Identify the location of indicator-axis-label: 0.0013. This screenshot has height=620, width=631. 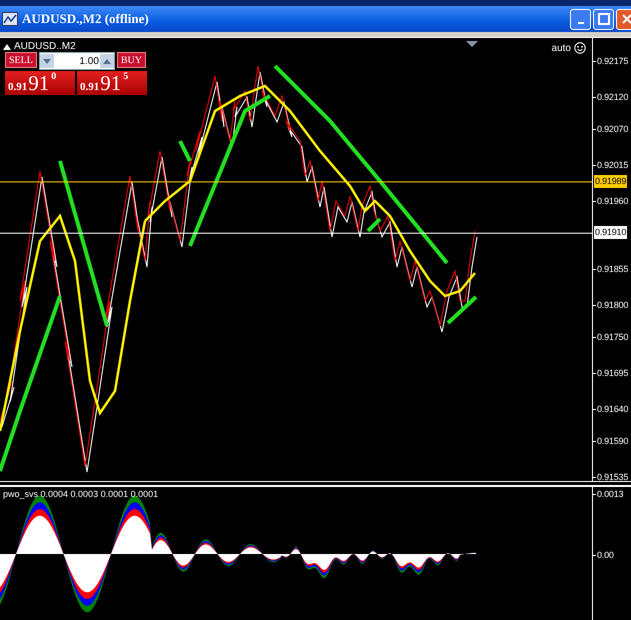
(608, 494).